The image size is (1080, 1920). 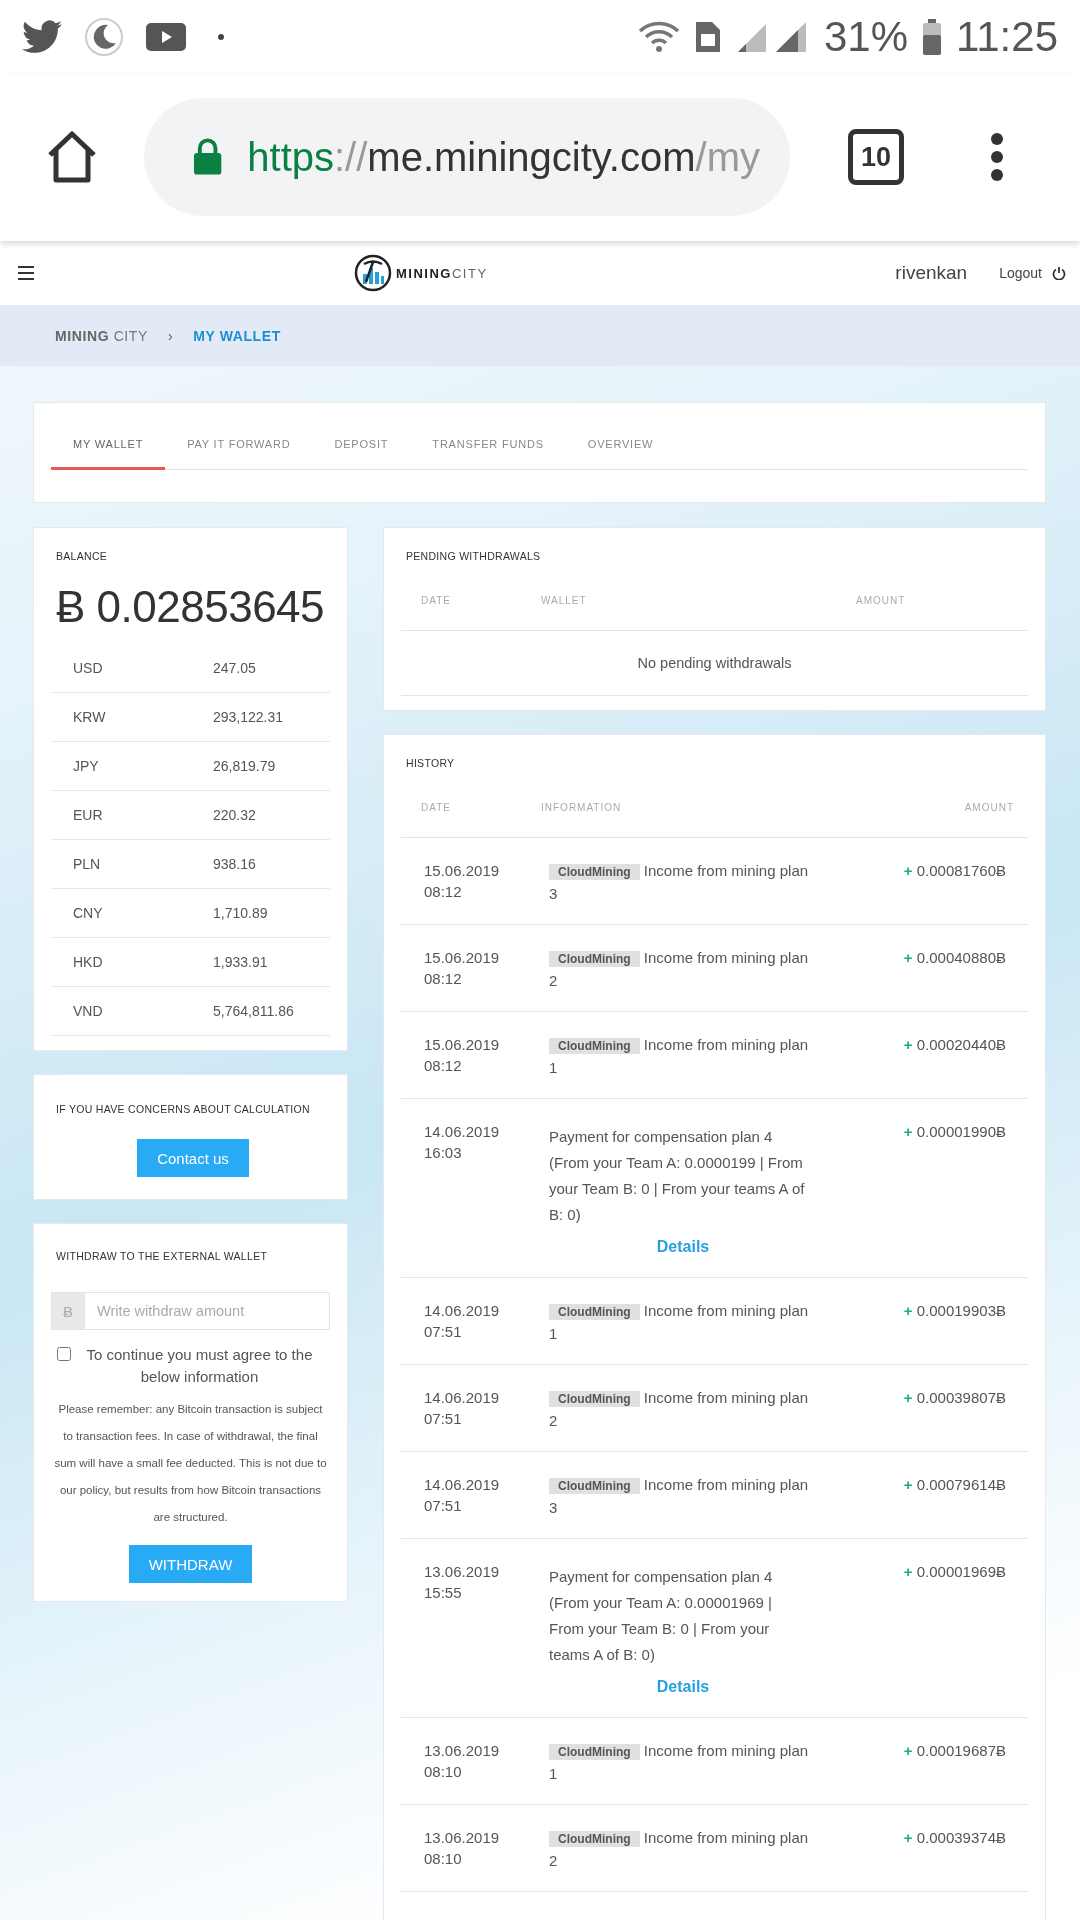 I want to click on play-icon, so click(x=166, y=36).